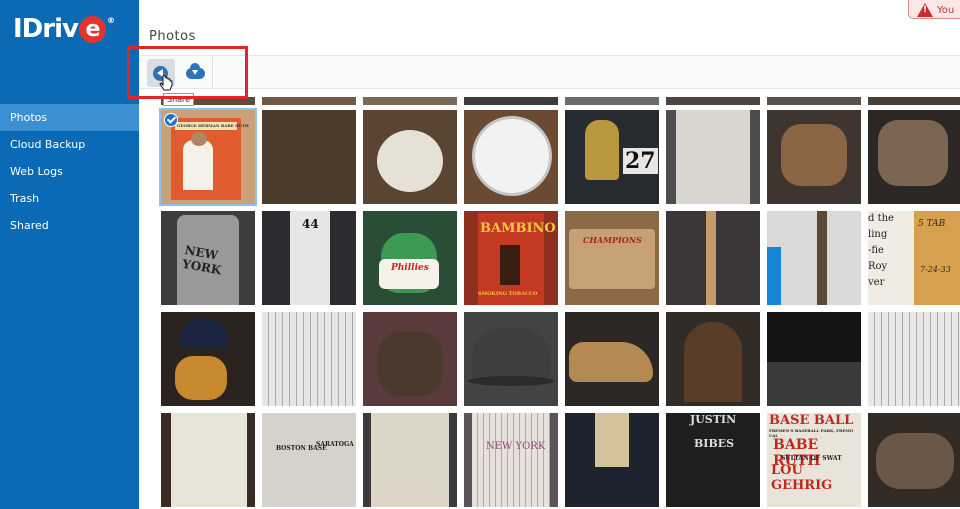 This screenshot has width=960, height=509. What do you see at coordinates (932, 224) in the screenshot?
I see `bat-signature: 5 TAB` at bounding box center [932, 224].